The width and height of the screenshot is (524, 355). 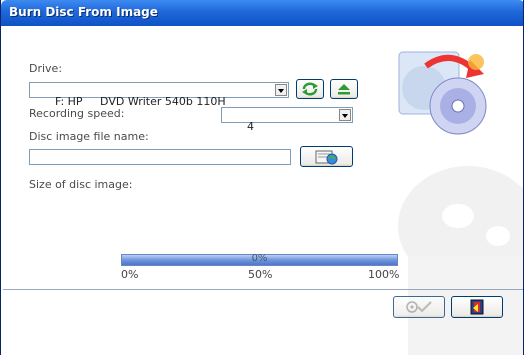 What do you see at coordinates (160, 157) in the screenshot?
I see `disc-image-file-input` at bounding box center [160, 157].